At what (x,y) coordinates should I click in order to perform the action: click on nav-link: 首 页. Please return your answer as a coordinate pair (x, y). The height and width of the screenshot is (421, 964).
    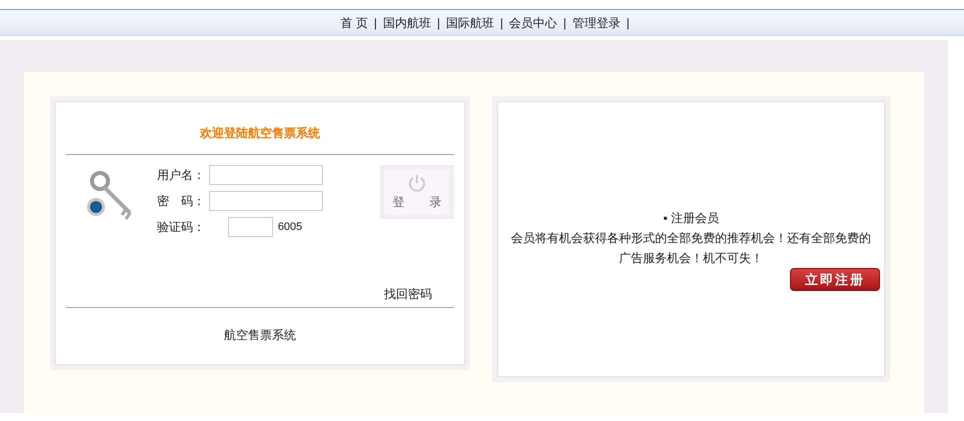
    Looking at the image, I should click on (354, 23).